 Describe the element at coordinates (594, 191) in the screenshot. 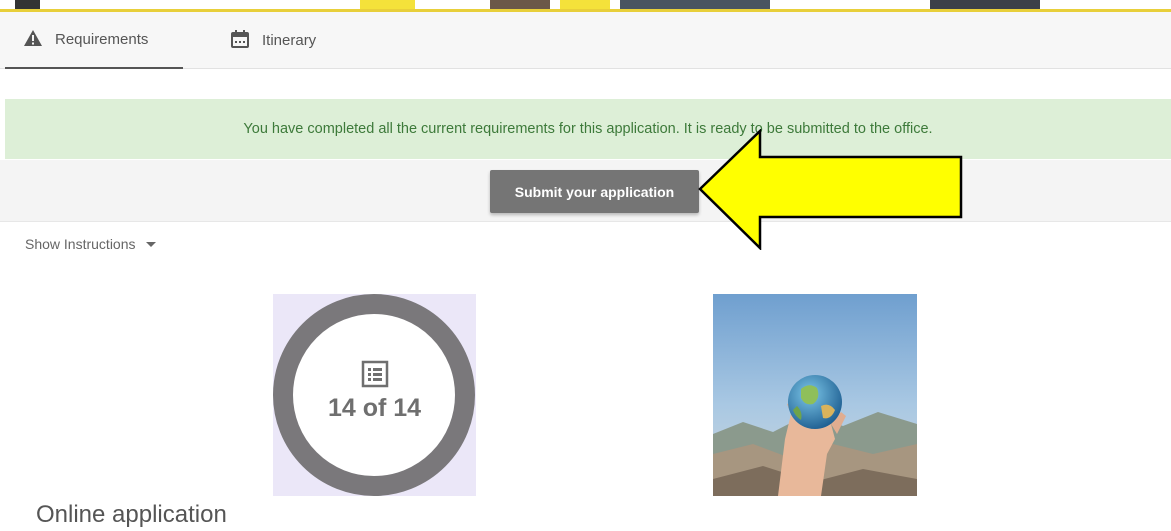

I see `submit-application-button: Submit your application` at that location.